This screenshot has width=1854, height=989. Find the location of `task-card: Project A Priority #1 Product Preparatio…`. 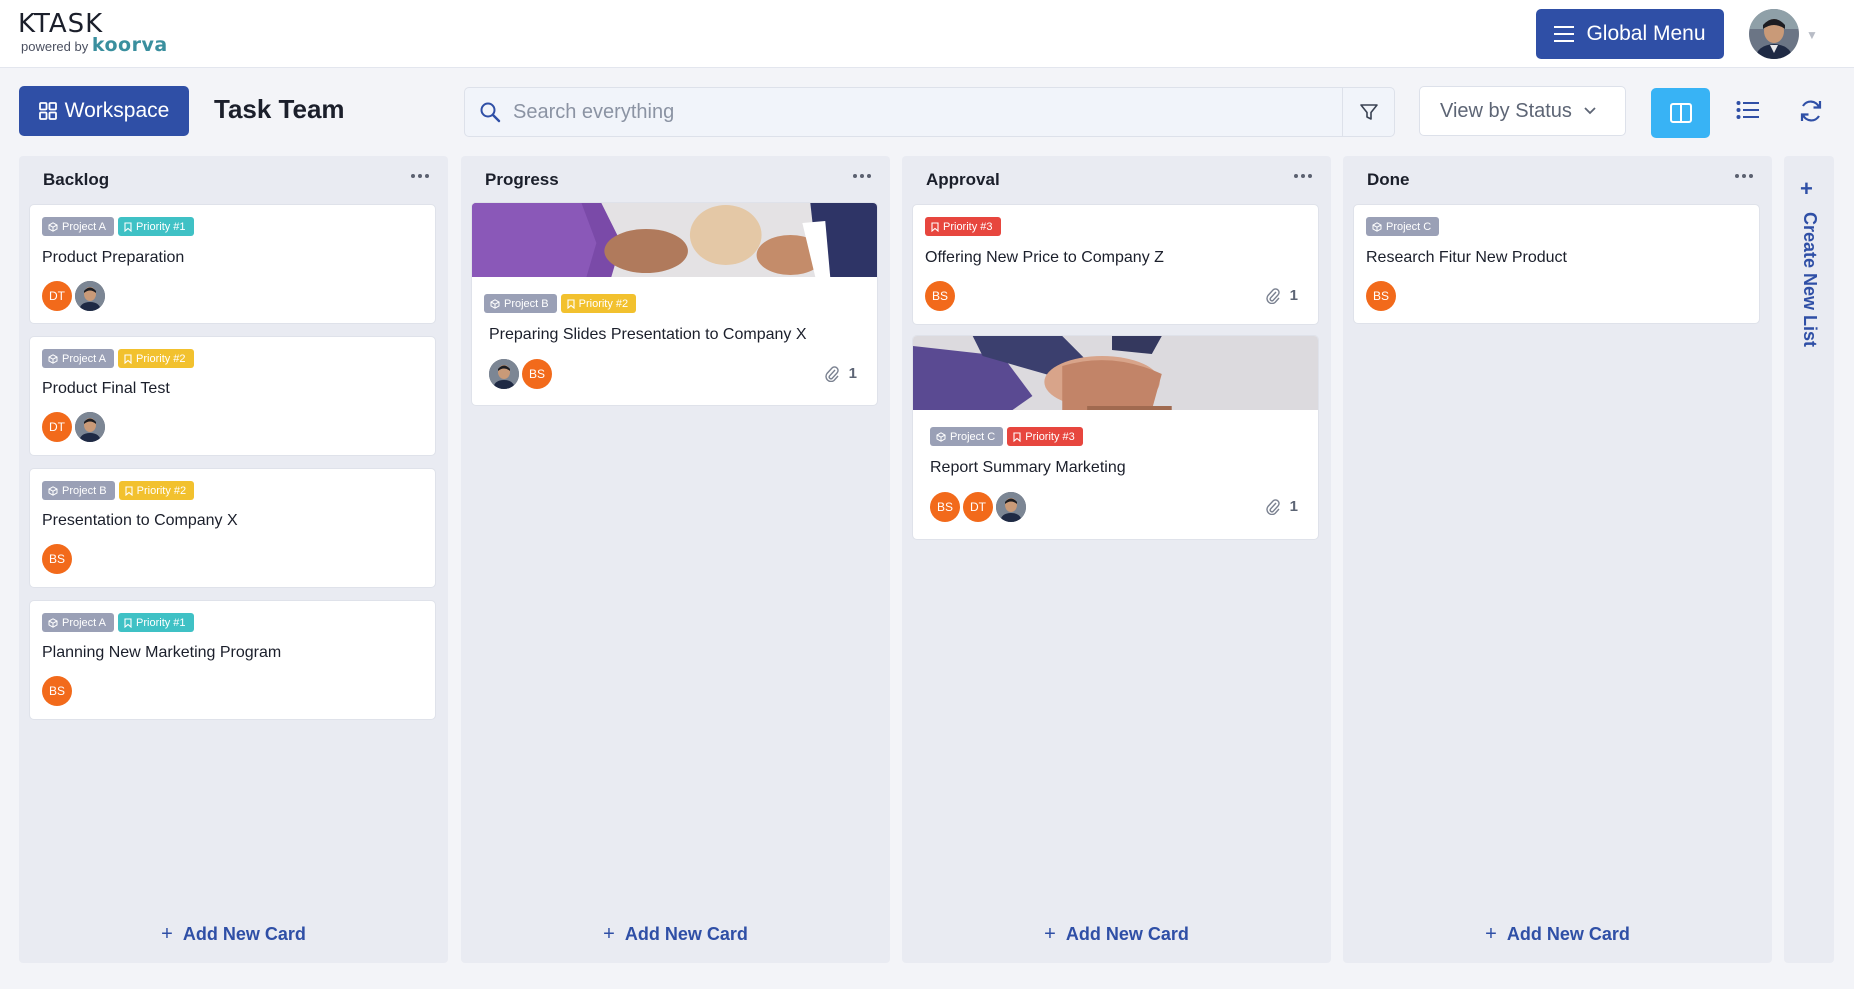

task-card: Project A Priority #1 Product Preparatio… is located at coordinates (232, 264).